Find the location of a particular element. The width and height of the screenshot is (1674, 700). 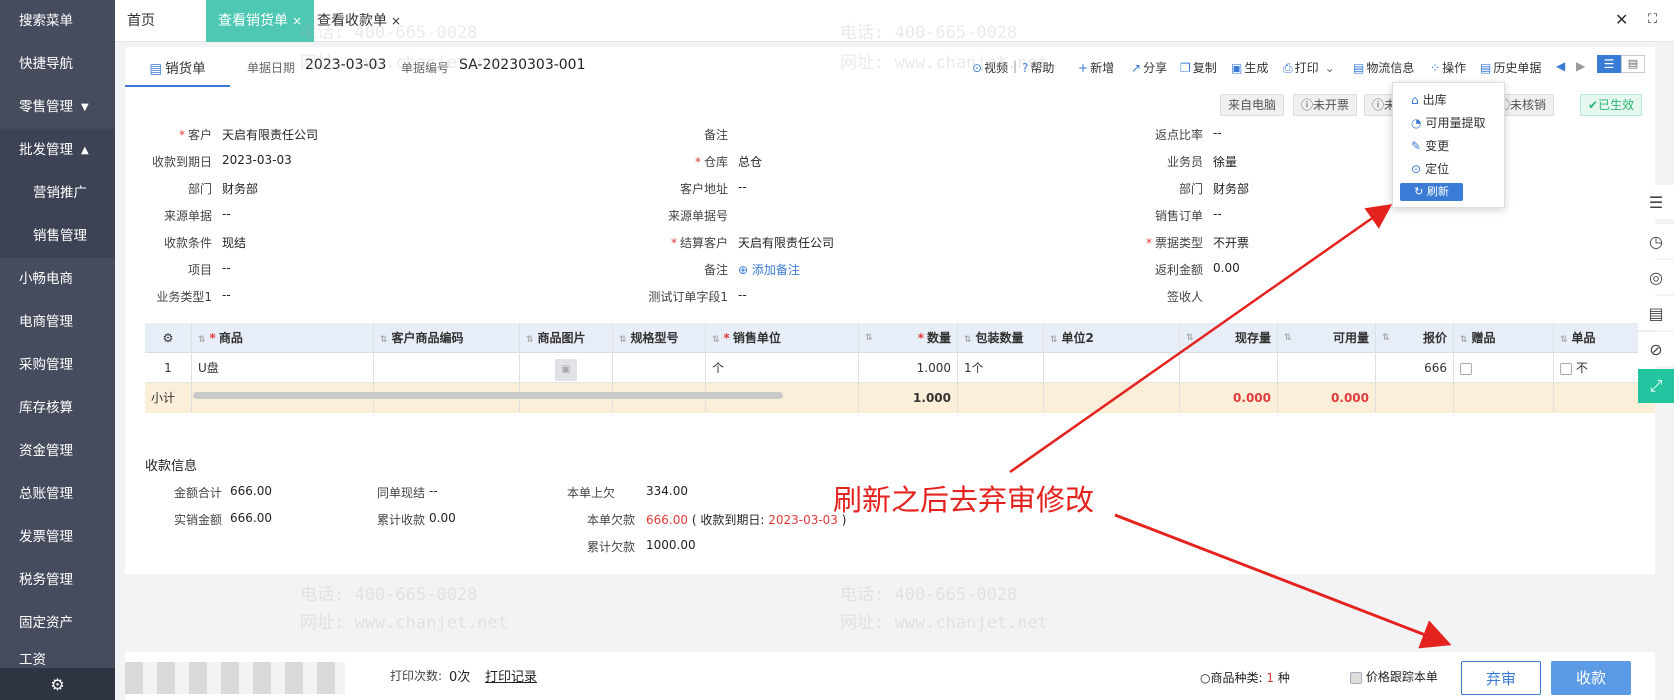

checkbox is located at coordinates (1356, 677).